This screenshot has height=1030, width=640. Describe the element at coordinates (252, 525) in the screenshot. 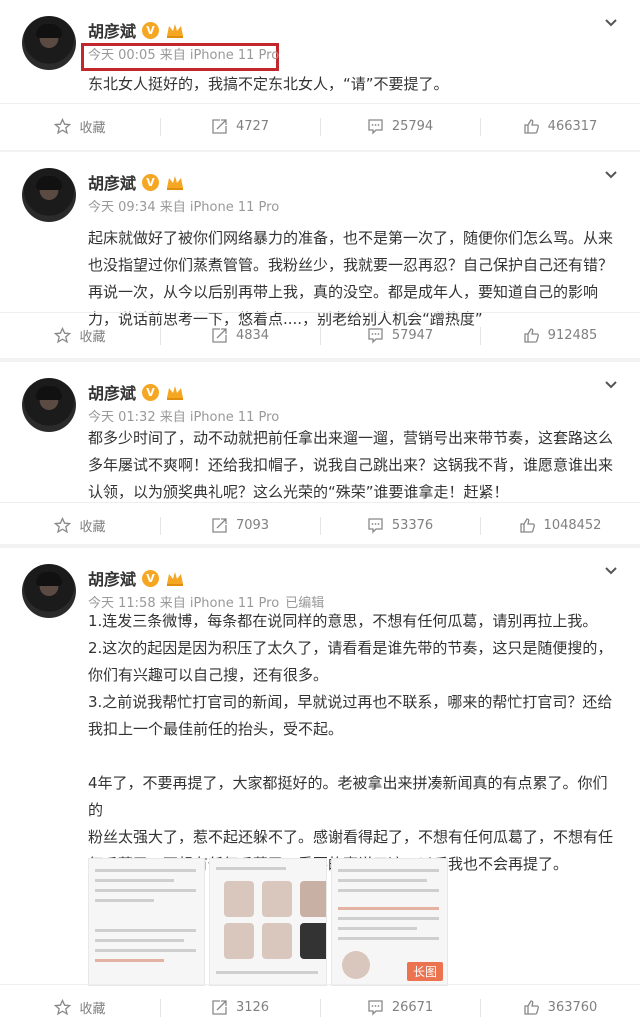

I see `repost-count: 7093` at that location.